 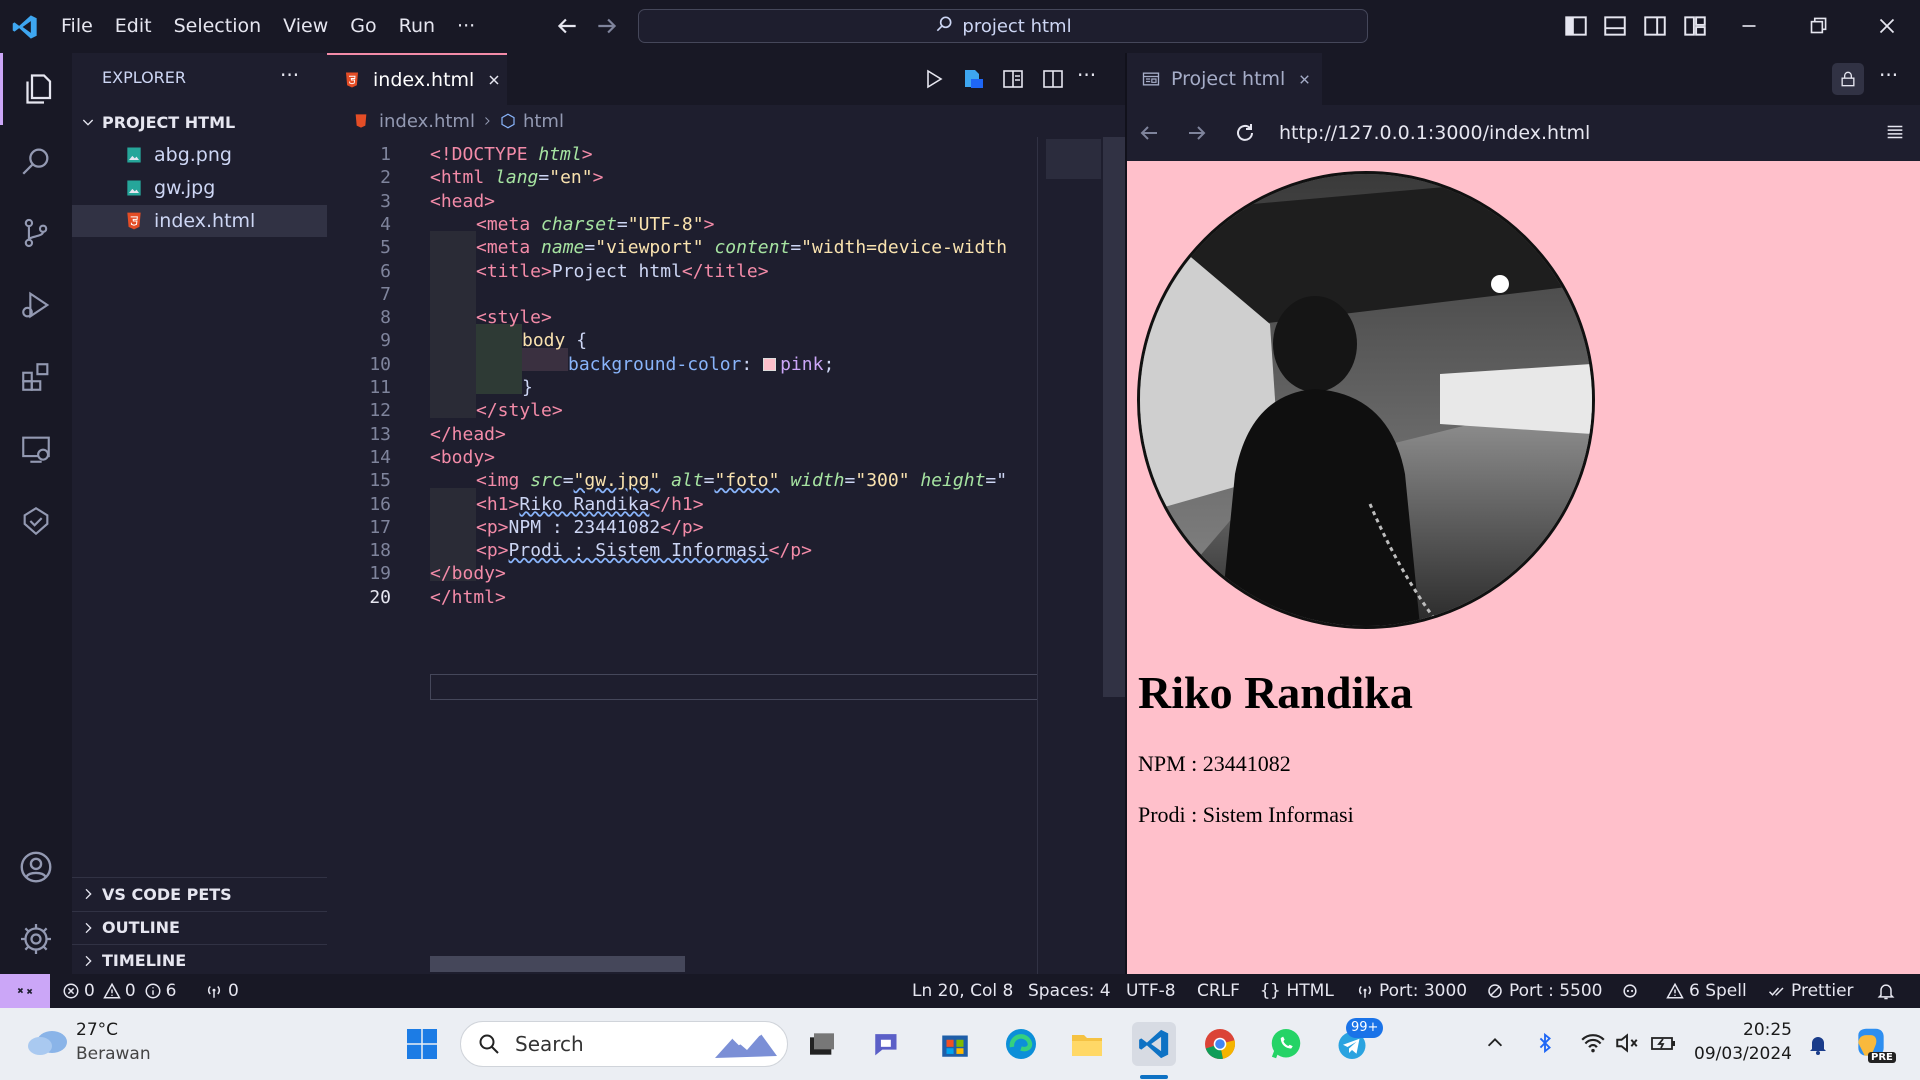 What do you see at coordinates (516, 177) in the screenshot?
I see `code-line: <html lang="en">` at bounding box center [516, 177].